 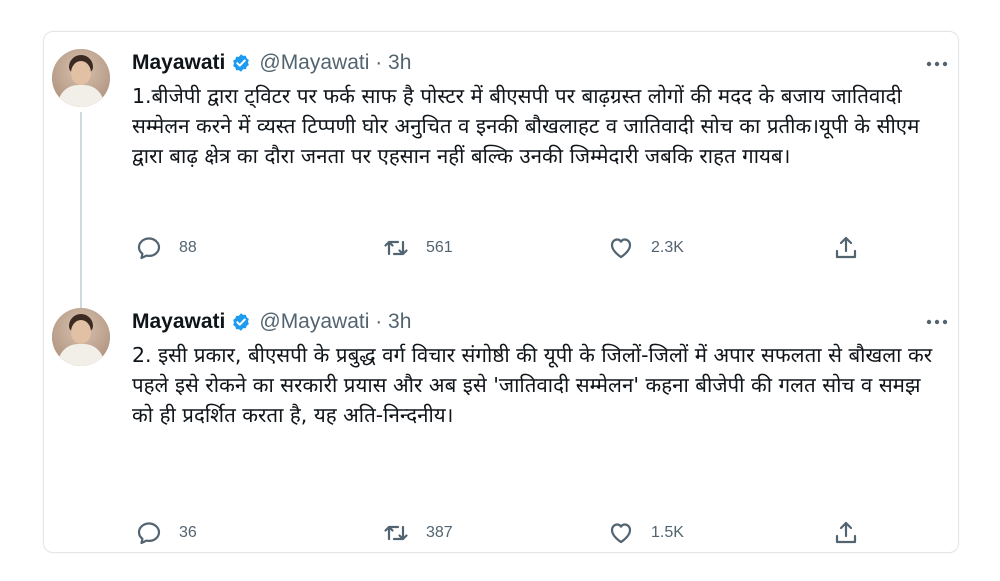 What do you see at coordinates (439, 532) in the screenshot?
I see `retweet-count: 387` at bounding box center [439, 532].